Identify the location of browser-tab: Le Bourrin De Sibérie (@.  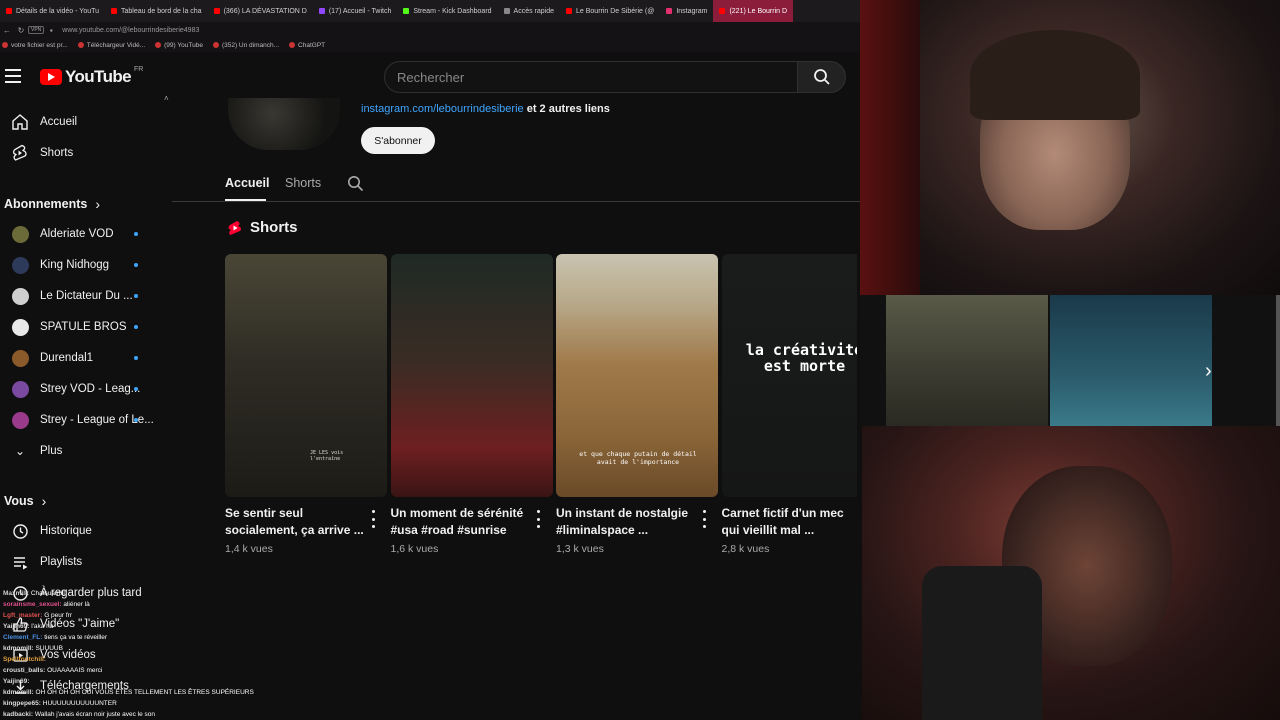
(610, 11).